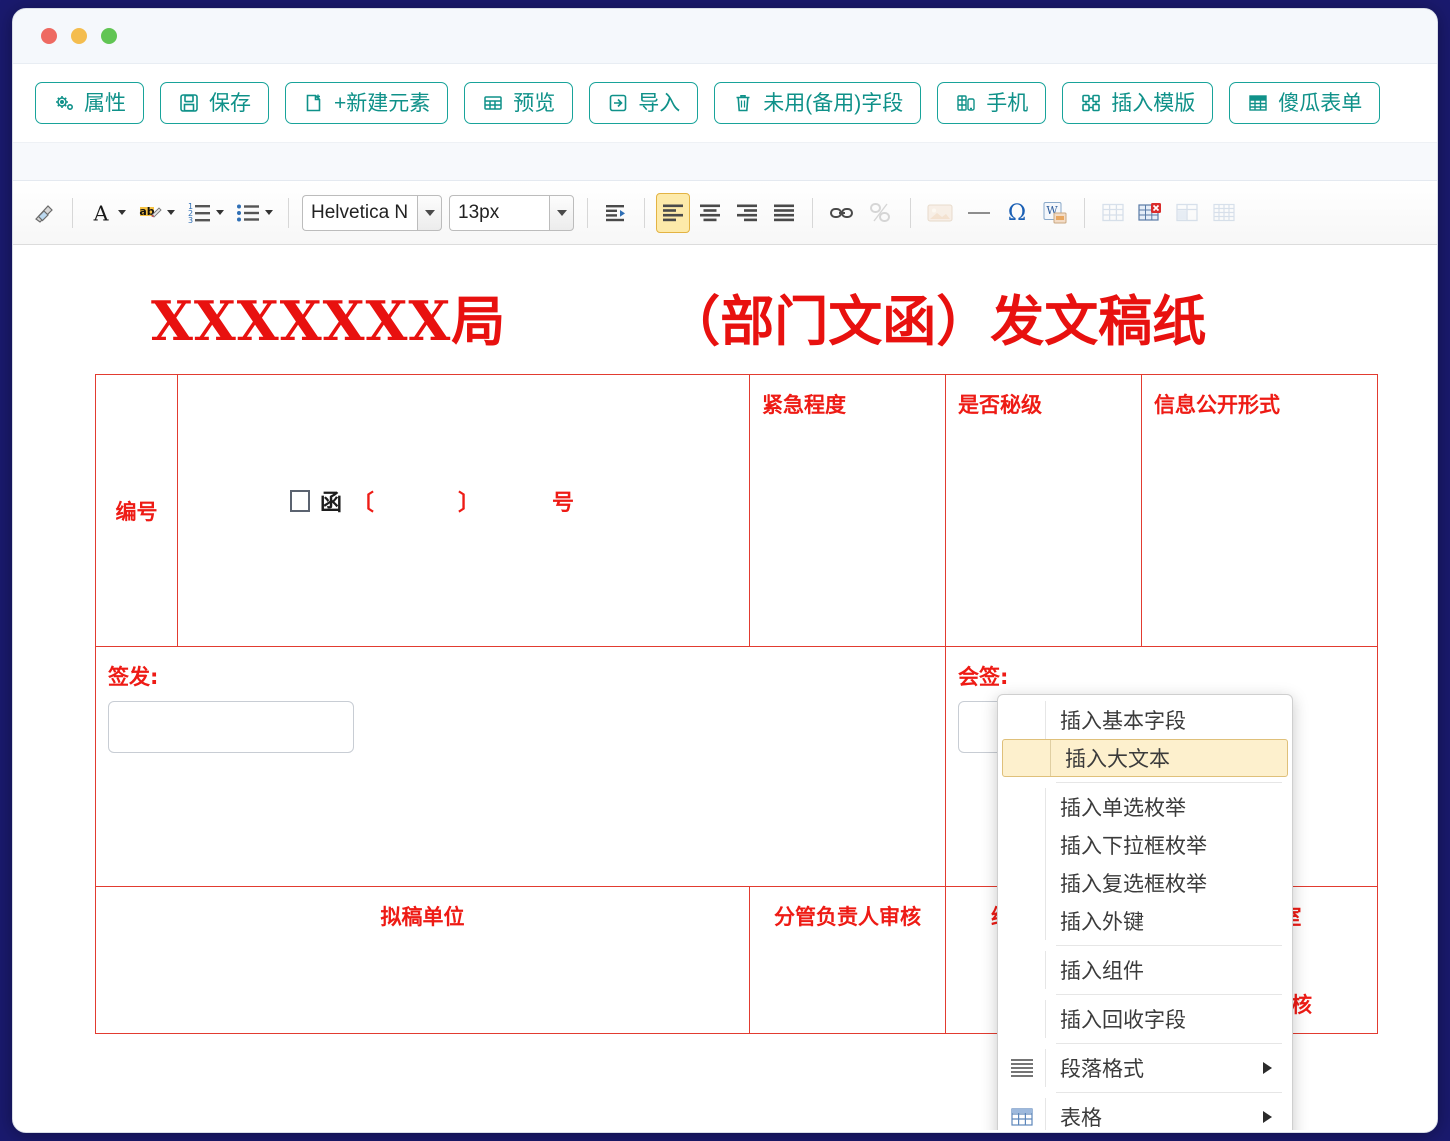 This screenshot has height=1141, width=1450. I want to click on toolbar-divider-shelf, so click(725, 162).